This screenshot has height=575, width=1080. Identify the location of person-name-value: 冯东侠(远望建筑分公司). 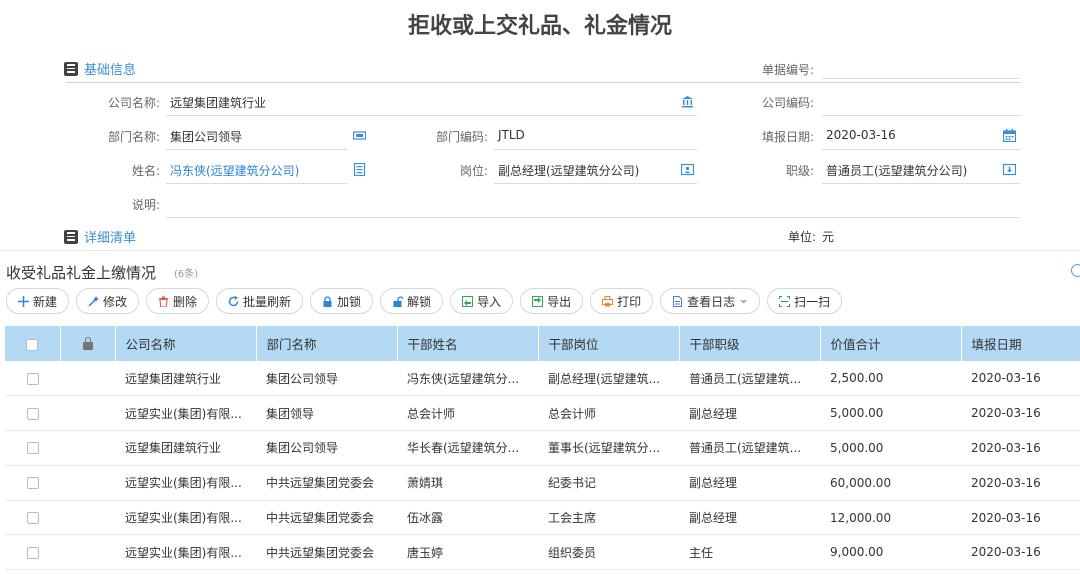
(234, 170).